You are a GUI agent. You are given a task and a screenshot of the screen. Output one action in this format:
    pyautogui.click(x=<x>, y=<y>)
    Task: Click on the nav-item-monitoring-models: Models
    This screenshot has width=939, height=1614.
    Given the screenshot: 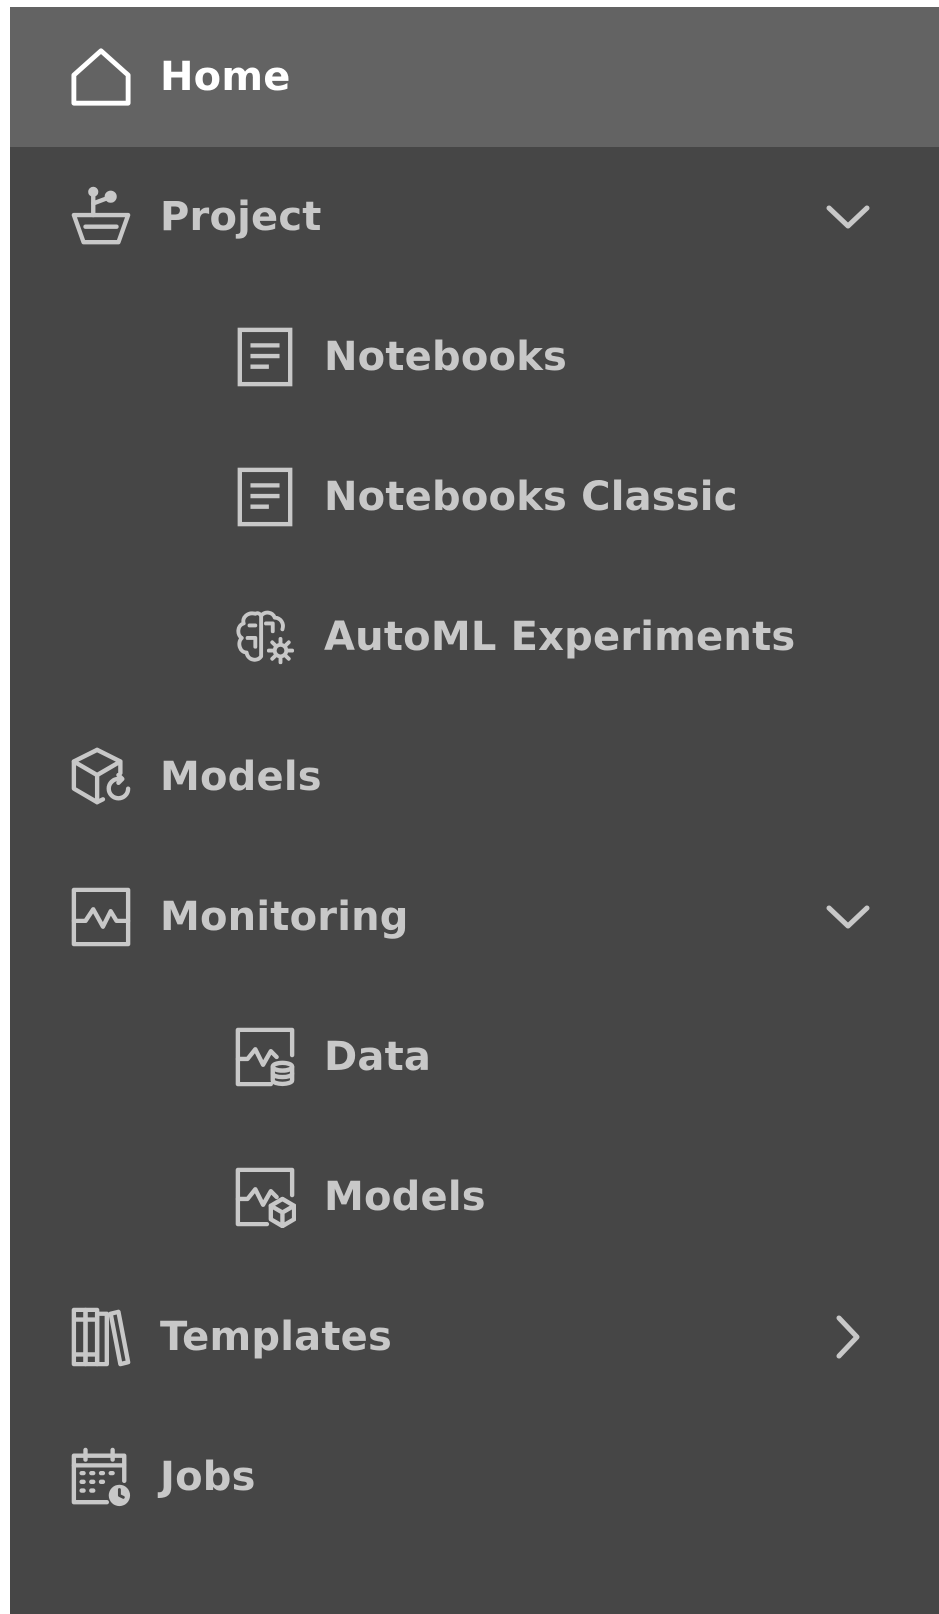 What is the action you would take?
    pyautogui.click(x=474, y=1197)
    